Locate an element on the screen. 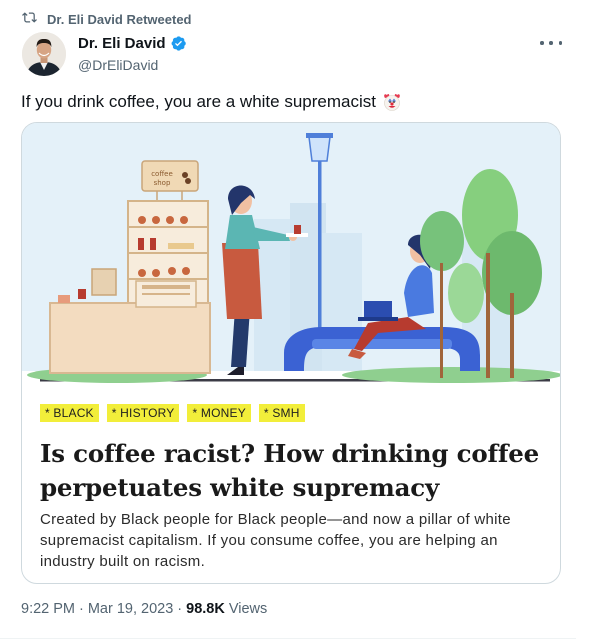 The image size is (596, 639). clown-face-icon is located at coordinates (392, 102).